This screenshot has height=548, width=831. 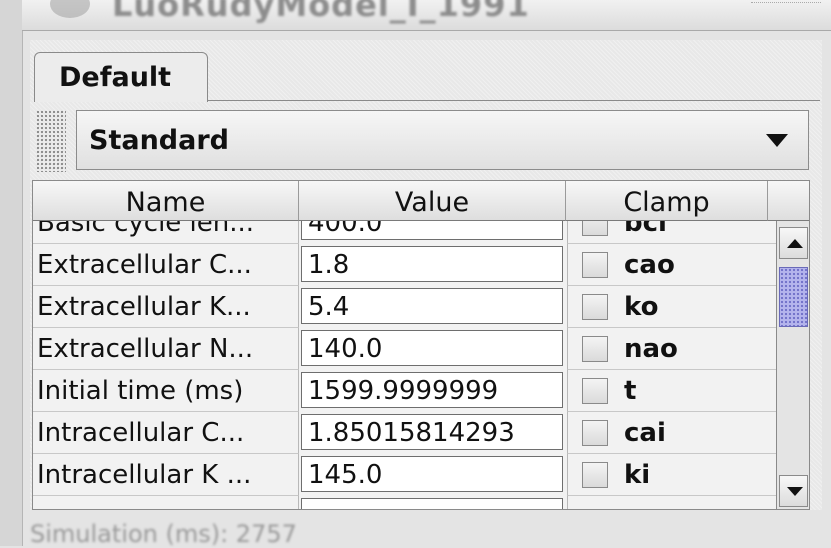 What do you see at coordinates (671, 433) in the screenshot?
I see `clamp-cell: cai` at bounding box center [671, 433].